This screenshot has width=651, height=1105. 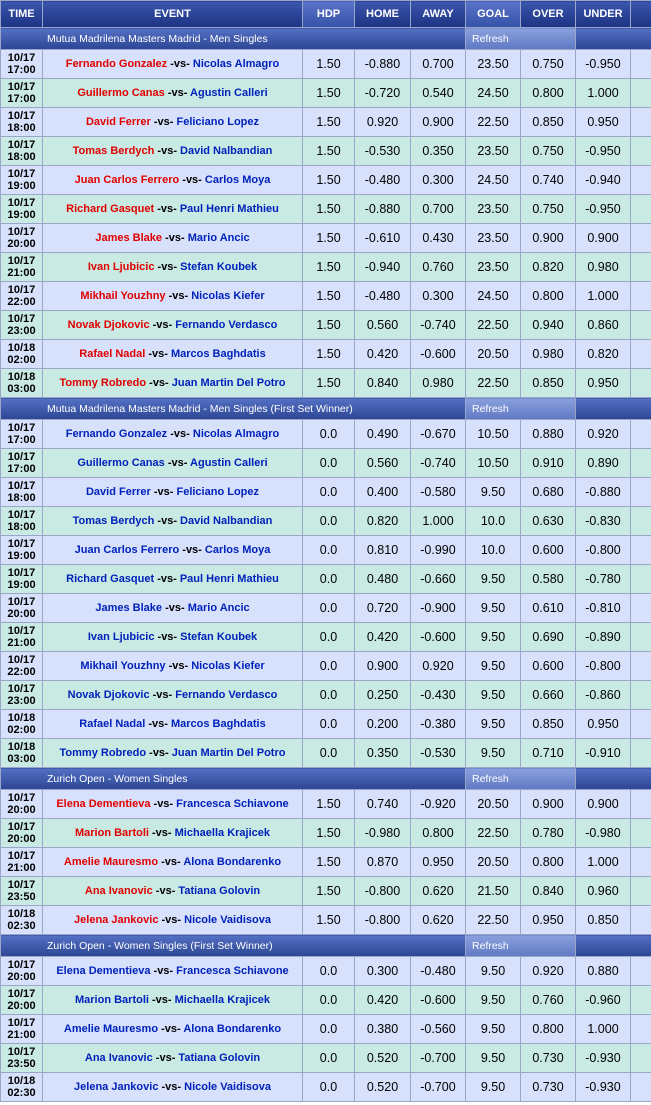 I want to click on home-cell: 0.870, so click(x=382, y=862).